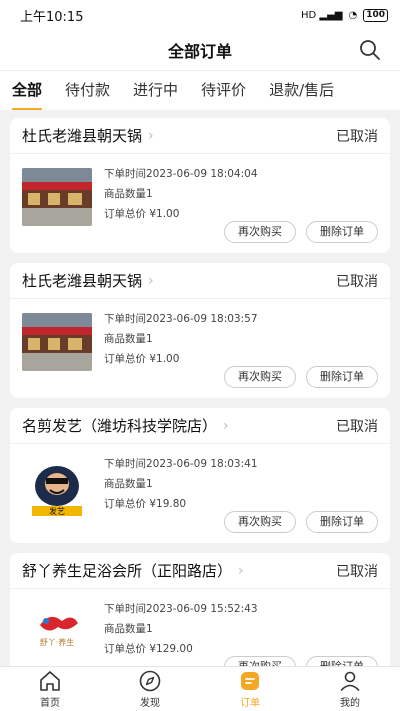  Describe the element at coordinates (52, 17) in the screenshot. I see `status-time: 上午10:15` at that location.